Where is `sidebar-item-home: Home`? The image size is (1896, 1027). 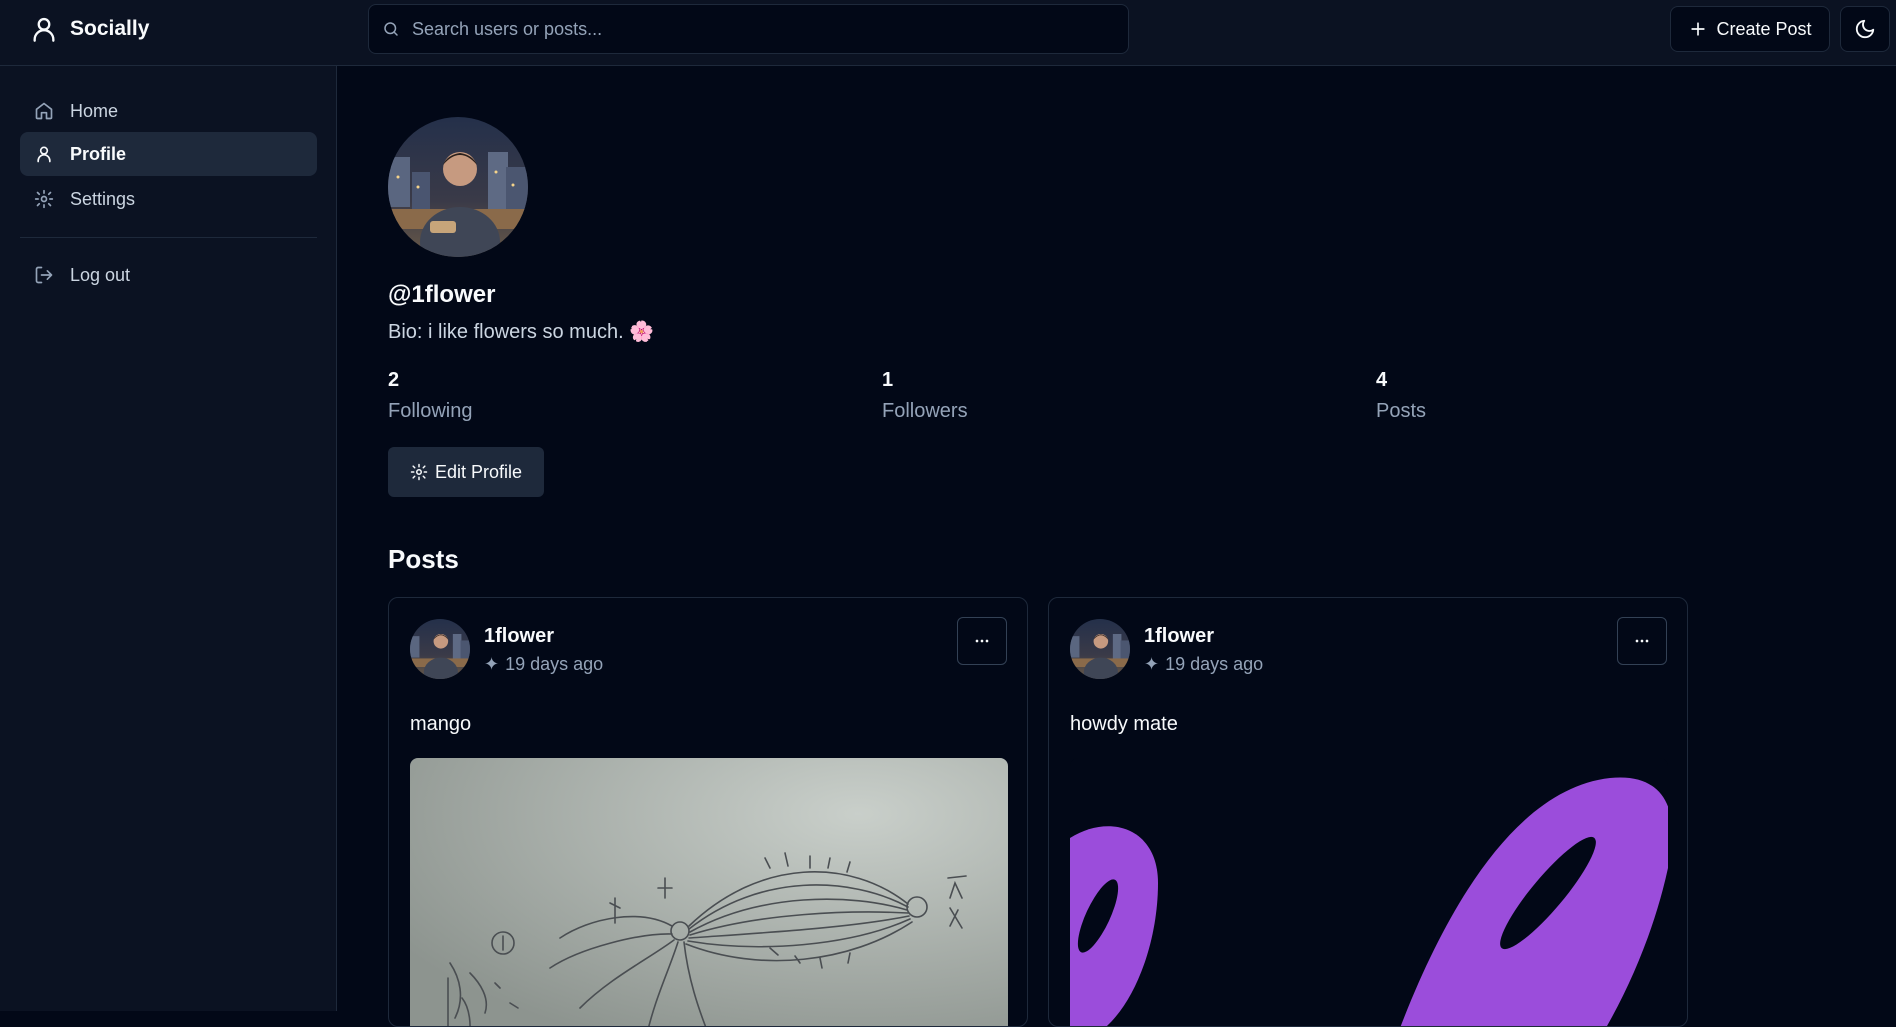
sidebar-item-home: Home is located at coordinates (168, 111).